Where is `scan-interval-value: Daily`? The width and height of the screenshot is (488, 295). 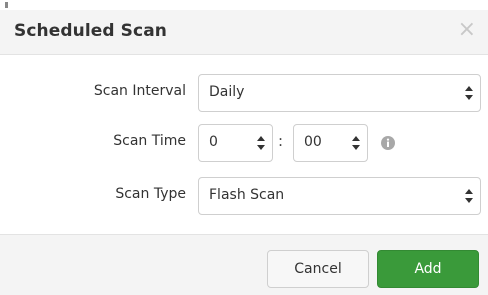 scan-interval-value: Daily is located at coordinates (227, 92).